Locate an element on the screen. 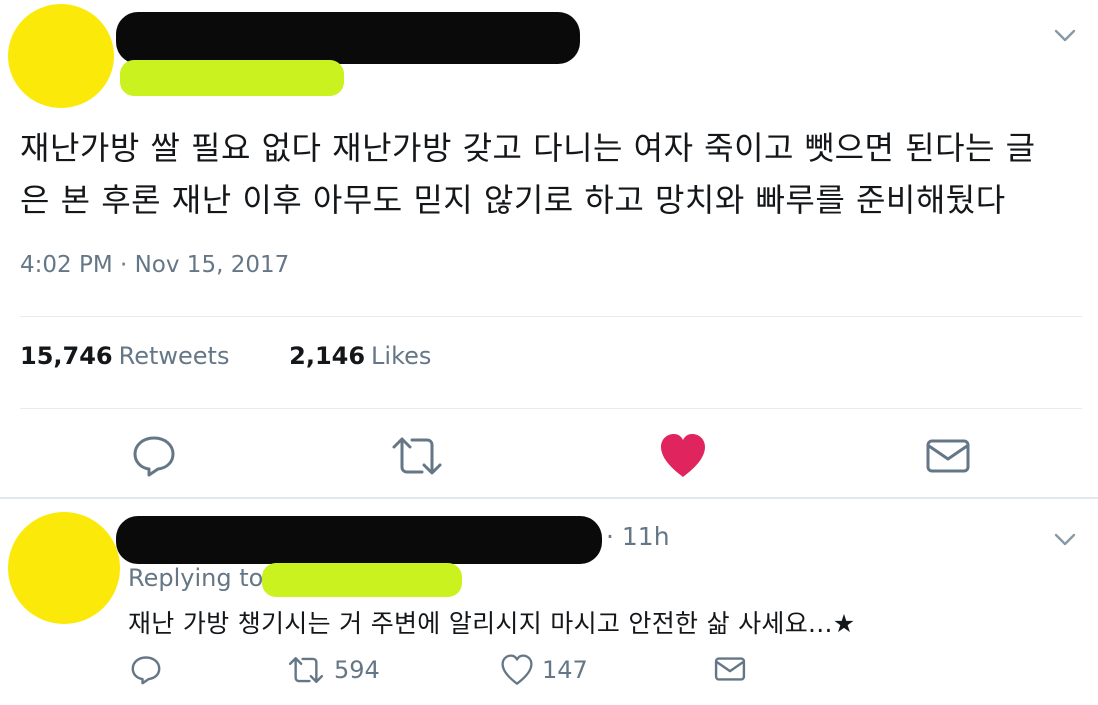 The image size is (1098, 705). like-button is located at coordinates (683, 456).